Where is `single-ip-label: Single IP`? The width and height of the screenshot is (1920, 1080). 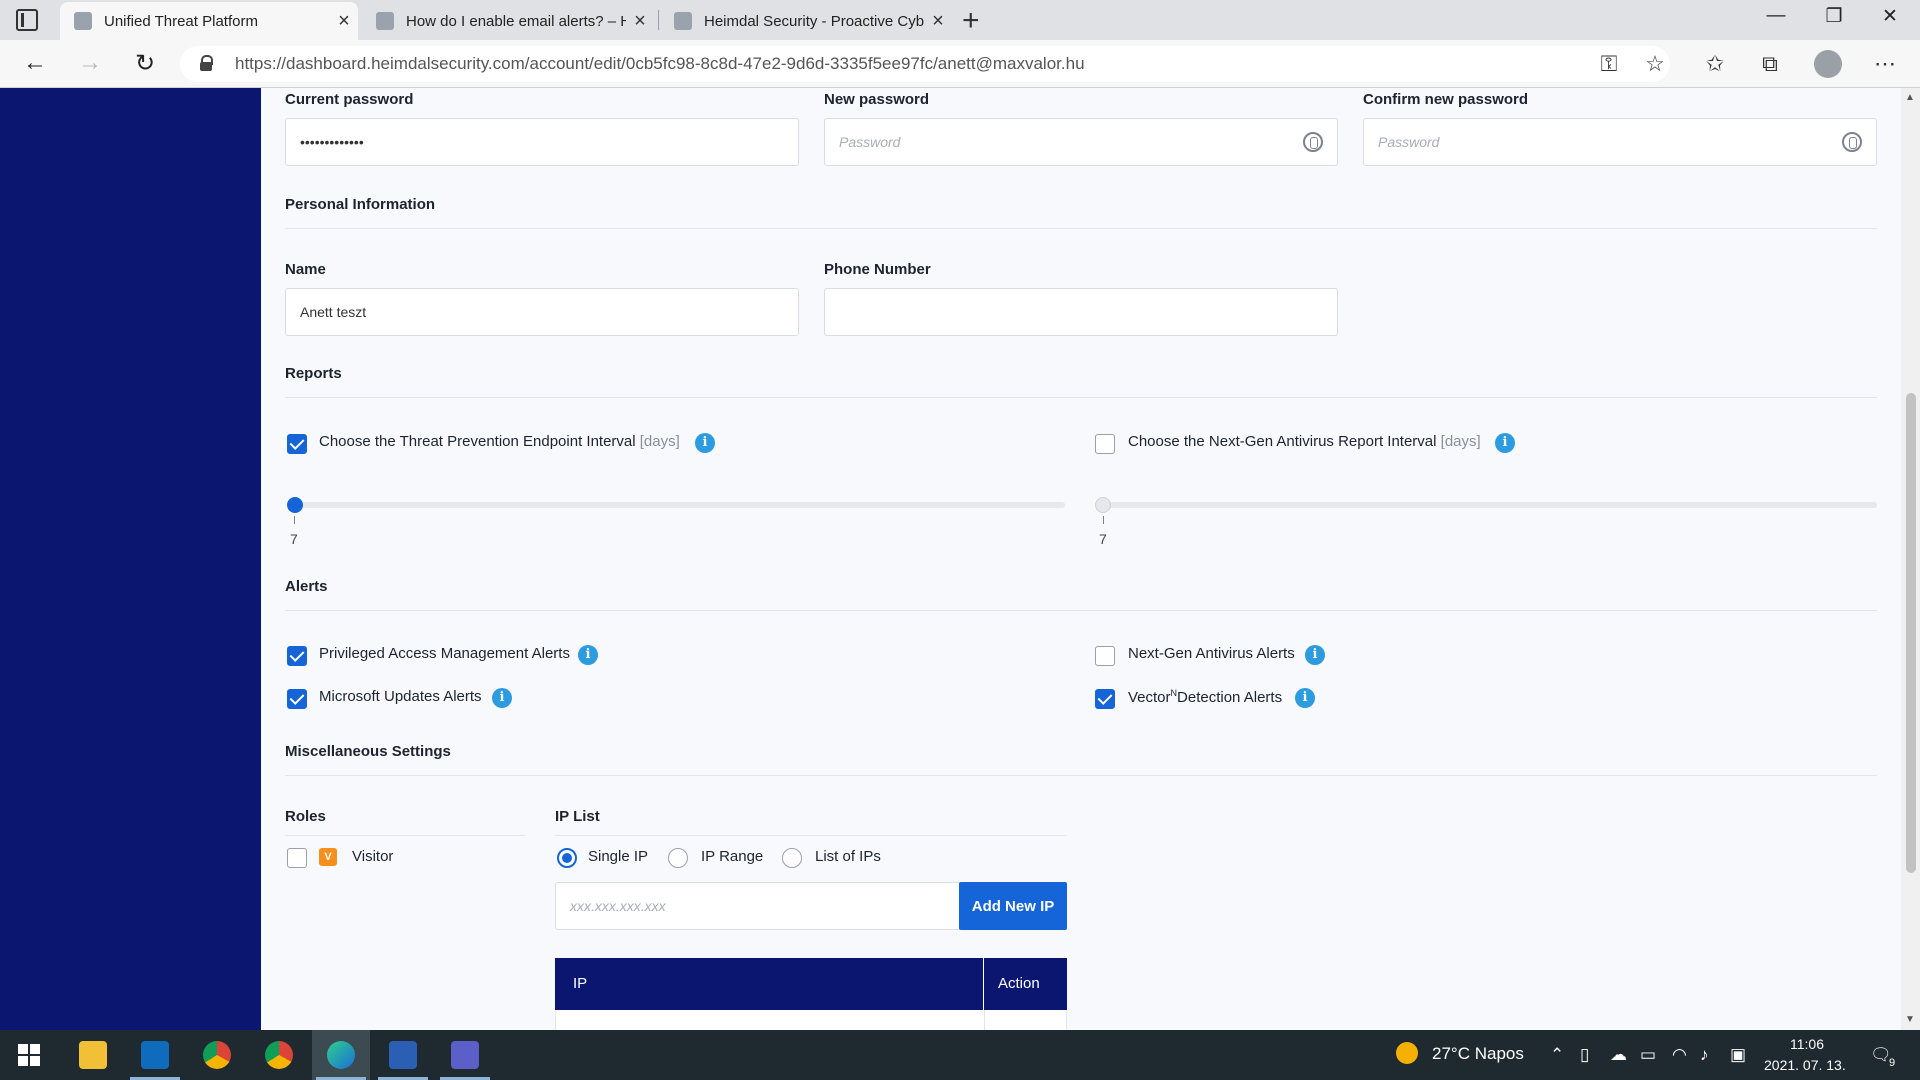
single-ip-label: Single IP is located at coordinates (618, 856).